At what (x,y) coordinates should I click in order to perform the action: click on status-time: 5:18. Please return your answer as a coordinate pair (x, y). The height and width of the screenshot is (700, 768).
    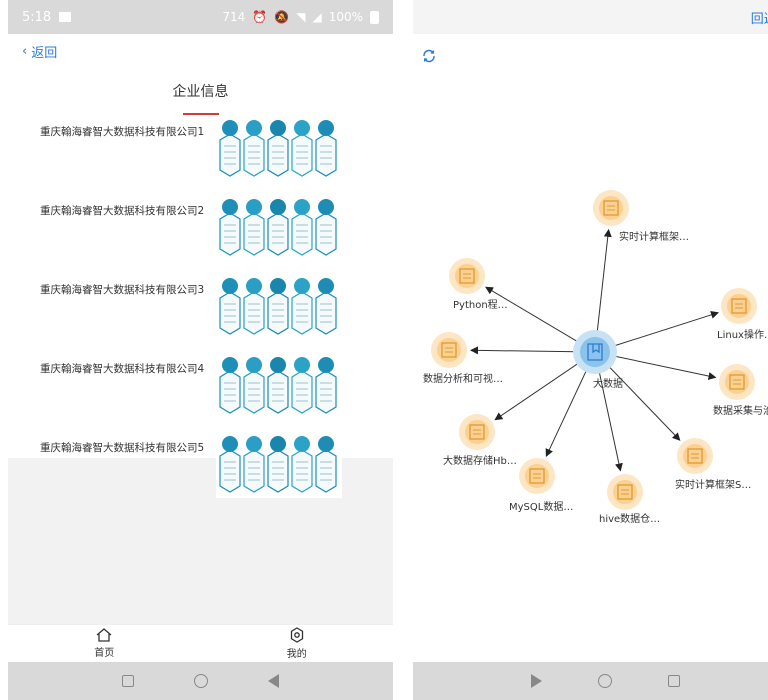
    Looking at the image, I should click on (37, 17).